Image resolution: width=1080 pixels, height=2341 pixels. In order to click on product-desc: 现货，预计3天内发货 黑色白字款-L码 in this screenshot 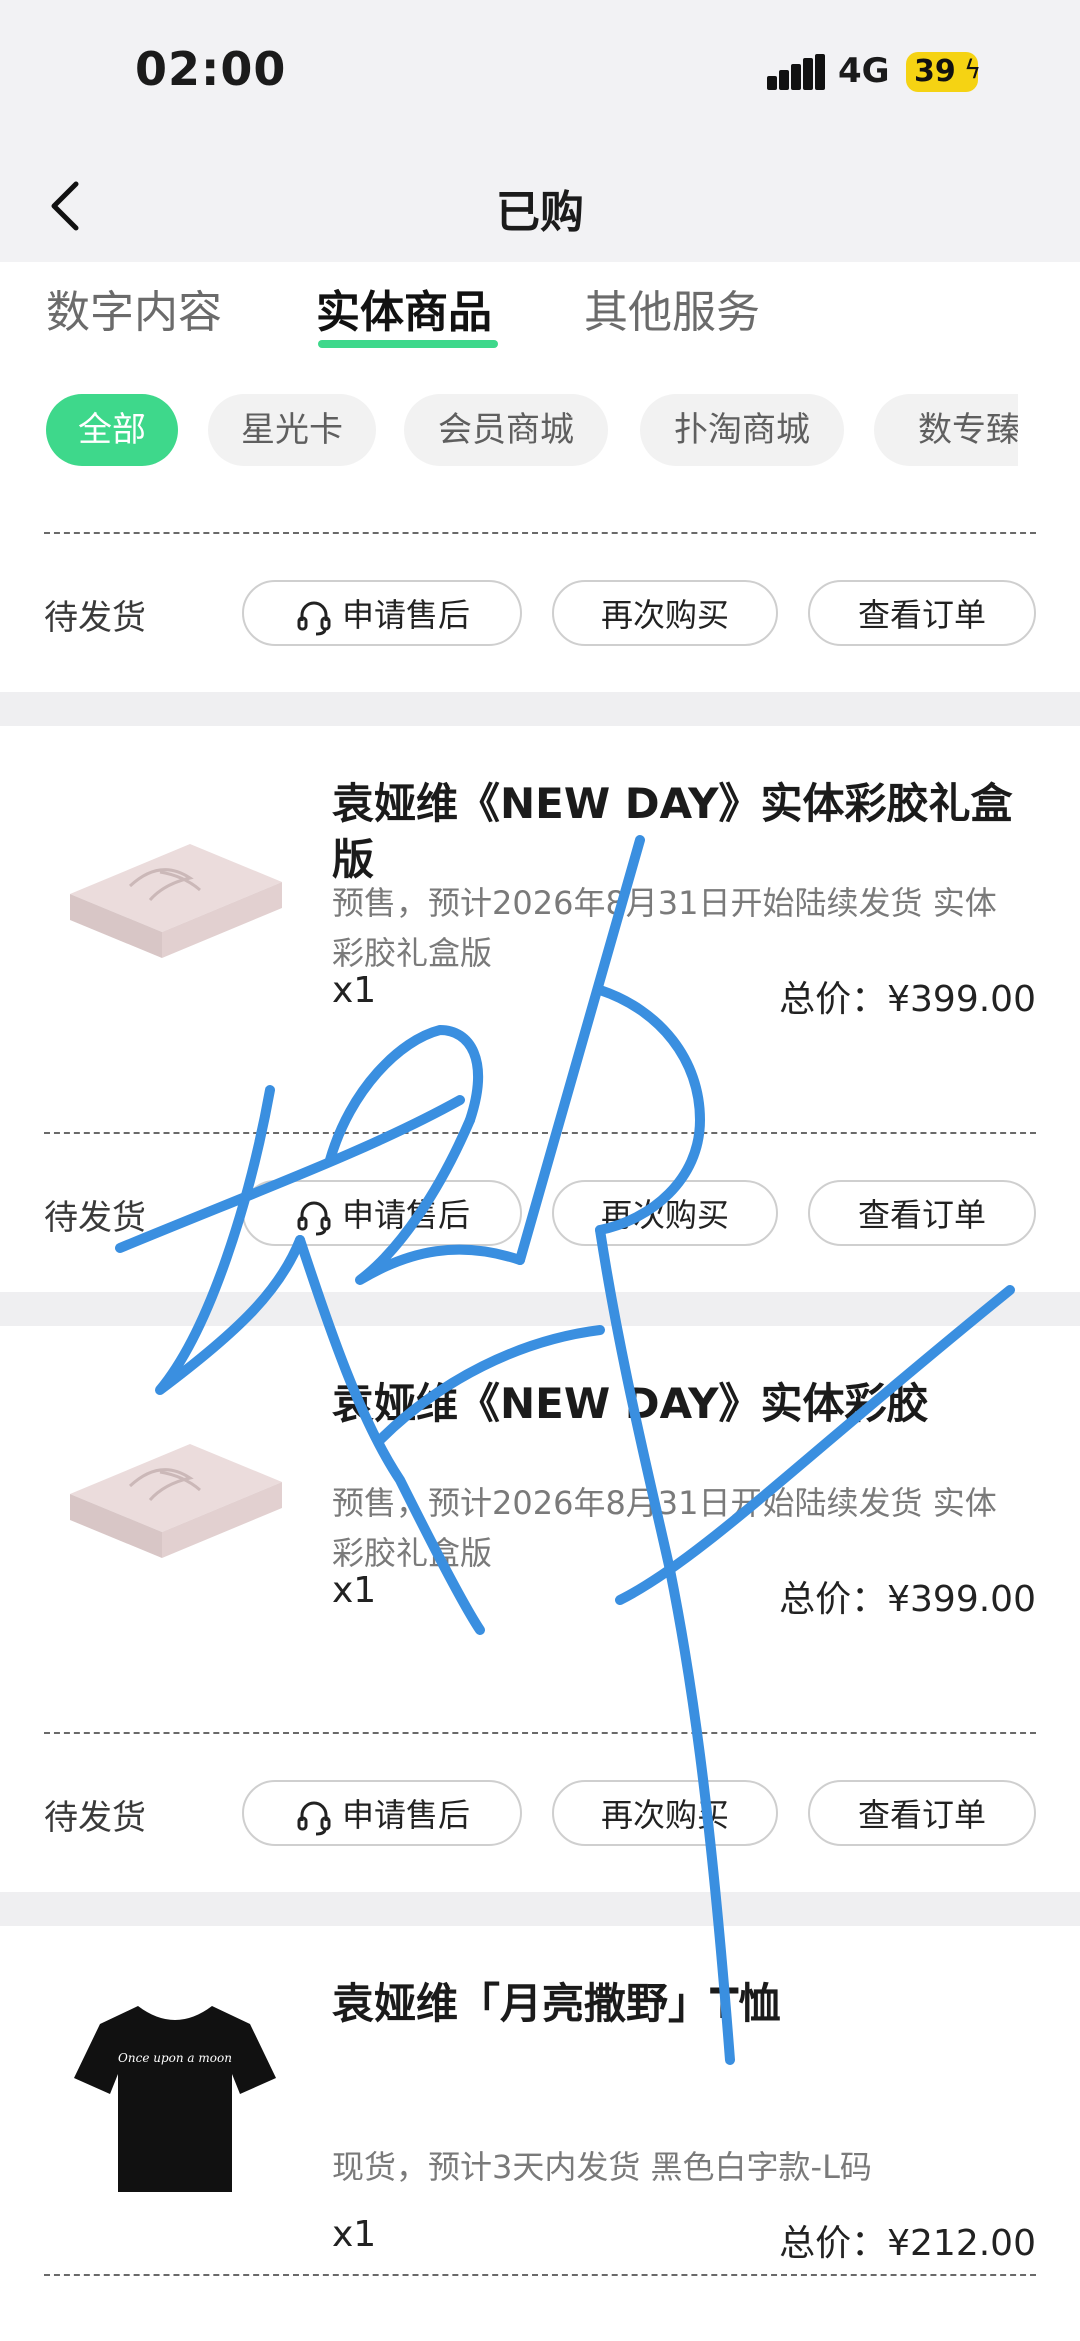, I will do `click(602, 2167)`.